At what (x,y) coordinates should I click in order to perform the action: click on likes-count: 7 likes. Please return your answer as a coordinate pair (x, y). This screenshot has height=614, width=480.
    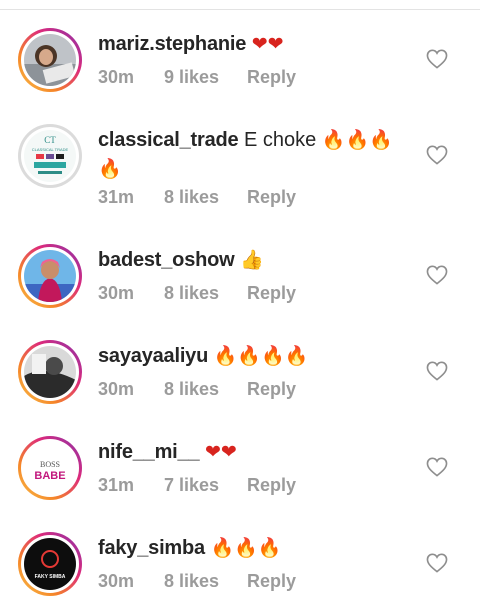
    Looking at the image, I should click on (191, 485).